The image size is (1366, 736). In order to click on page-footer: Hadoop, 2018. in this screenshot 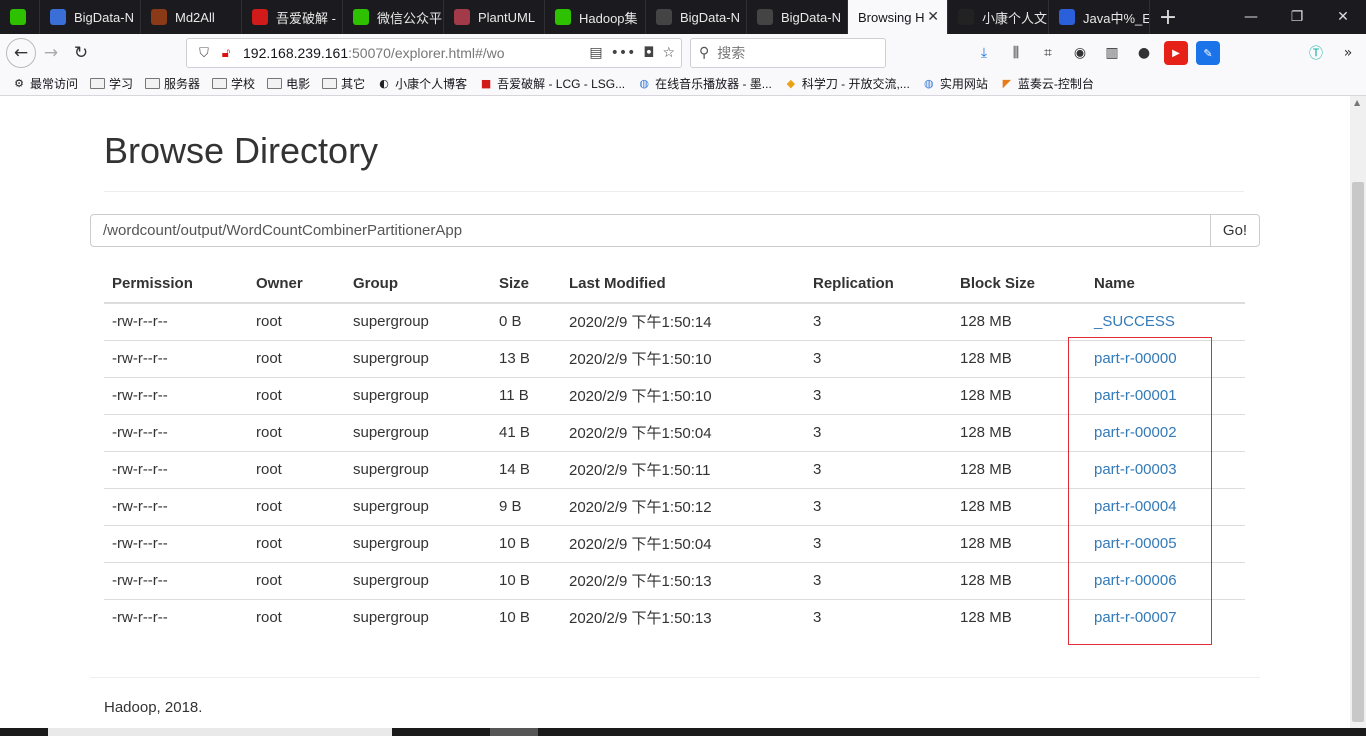, I will do `click(153, 707)`.